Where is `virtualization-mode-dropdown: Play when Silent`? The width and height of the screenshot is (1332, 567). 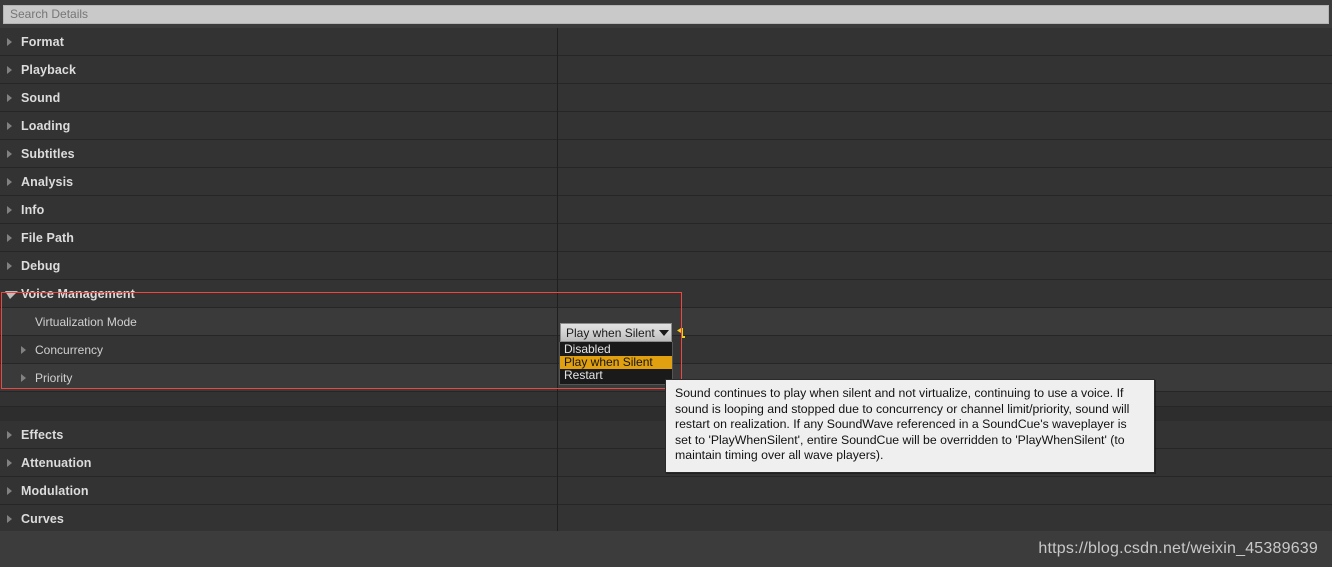 virtualization-mode-dropdown: Play when Silent is located at coordinates (616, 332).